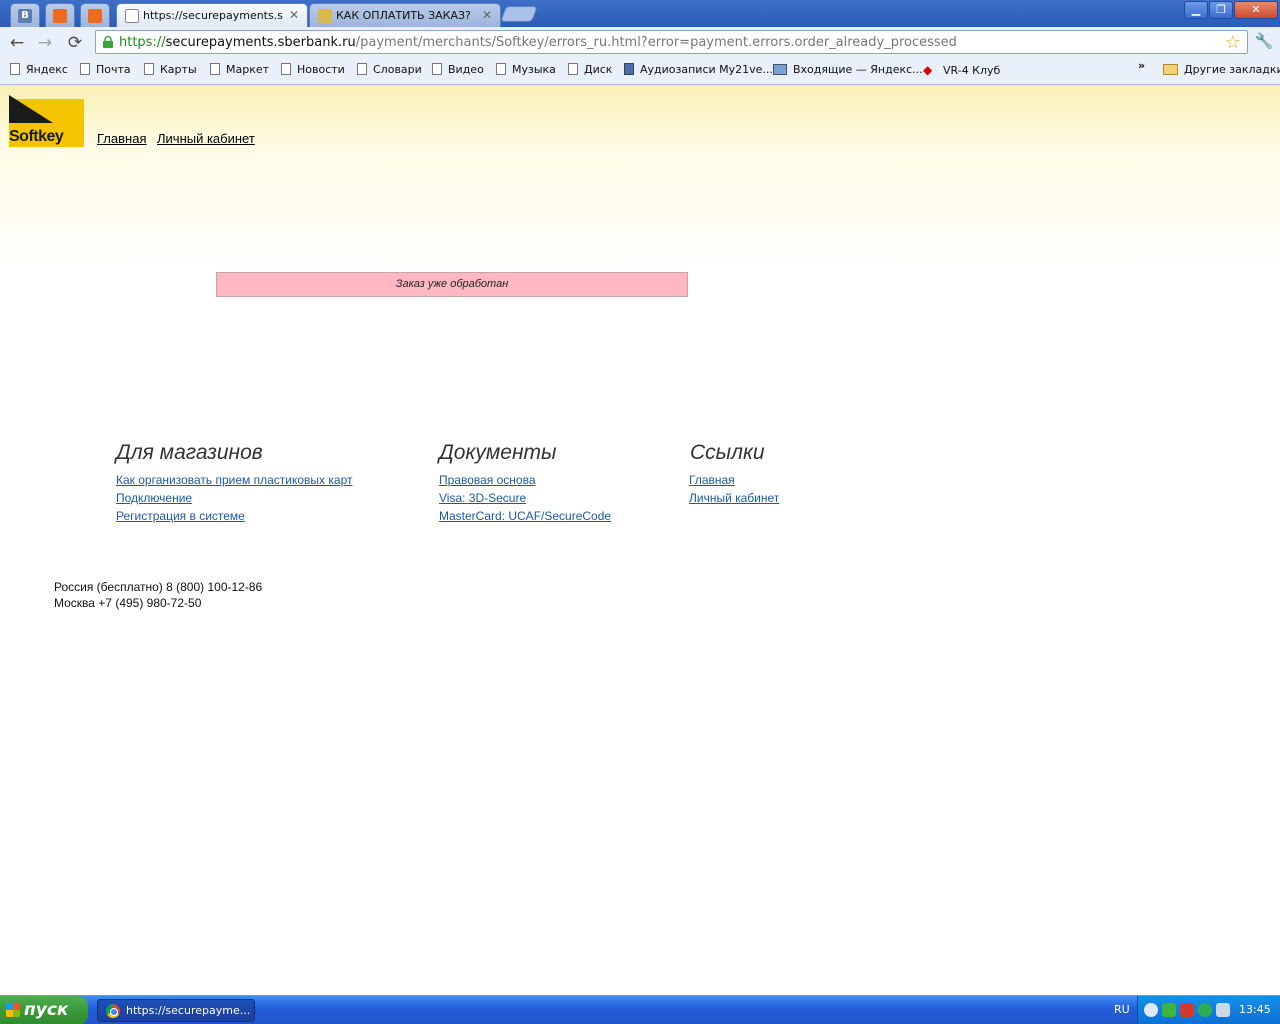 The height and width of the screenshot is (1024, 1280). Describe the element at coordinates (105, 69) in the screenshot. I see `bookmark-item: Почта` at that location.